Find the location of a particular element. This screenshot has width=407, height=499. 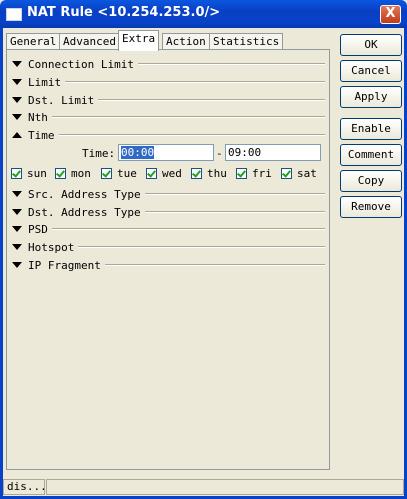

apply-button: Apply is located at coordinates (371, 97).